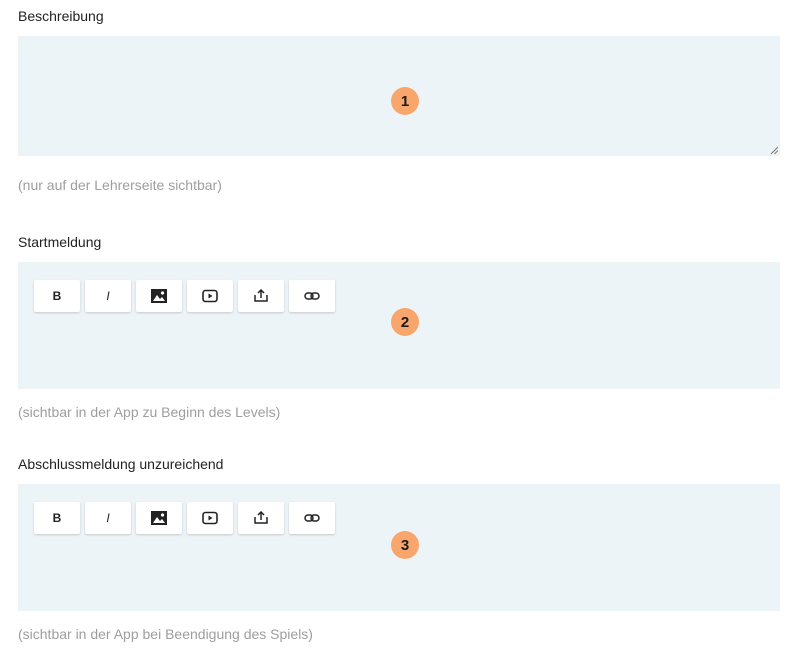 This screenshot has width=800, height=650. Describe the element at coordinates (405, 101) in the screenshot. I see `annotation-badge-1: 1` at that location.